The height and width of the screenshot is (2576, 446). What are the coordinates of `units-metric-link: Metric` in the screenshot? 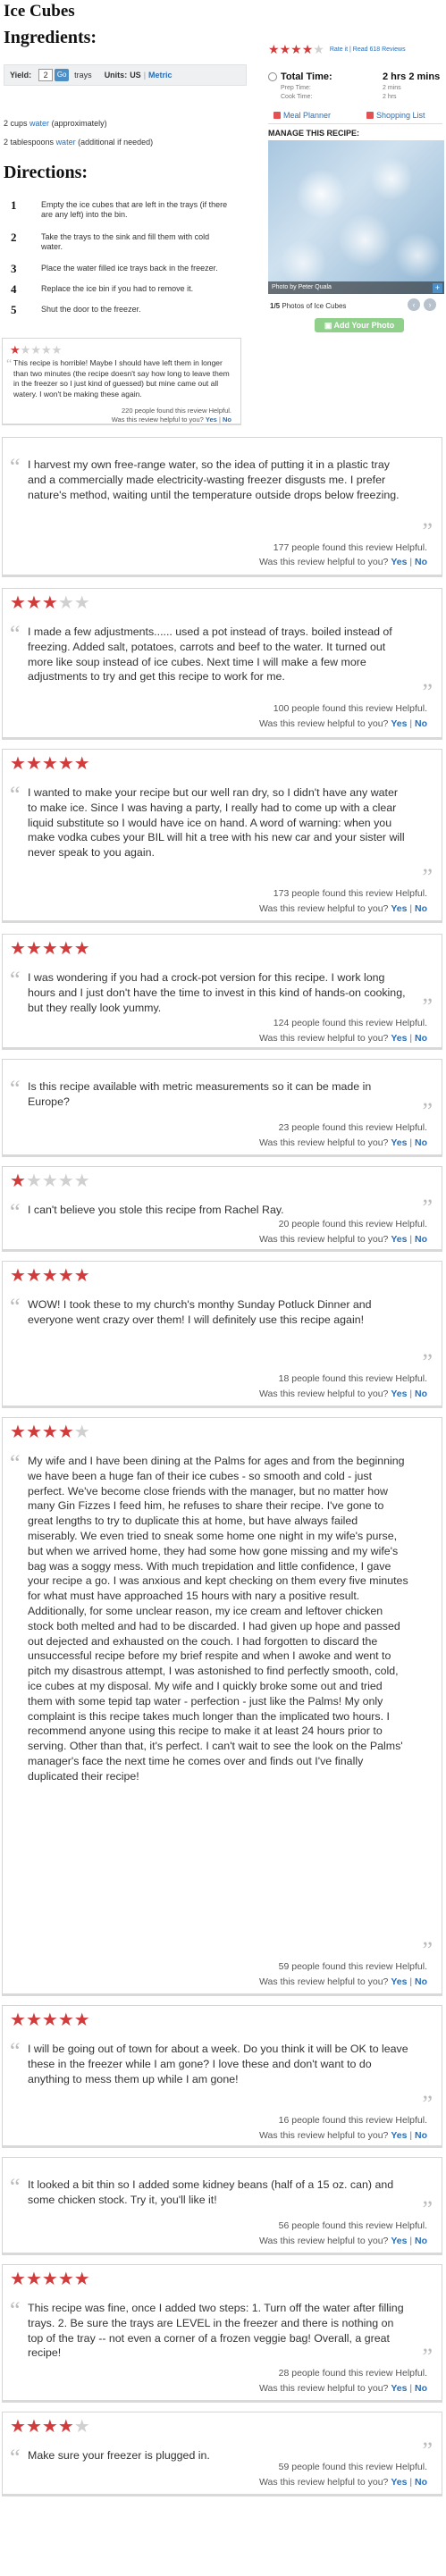 It's located at (160, 75).